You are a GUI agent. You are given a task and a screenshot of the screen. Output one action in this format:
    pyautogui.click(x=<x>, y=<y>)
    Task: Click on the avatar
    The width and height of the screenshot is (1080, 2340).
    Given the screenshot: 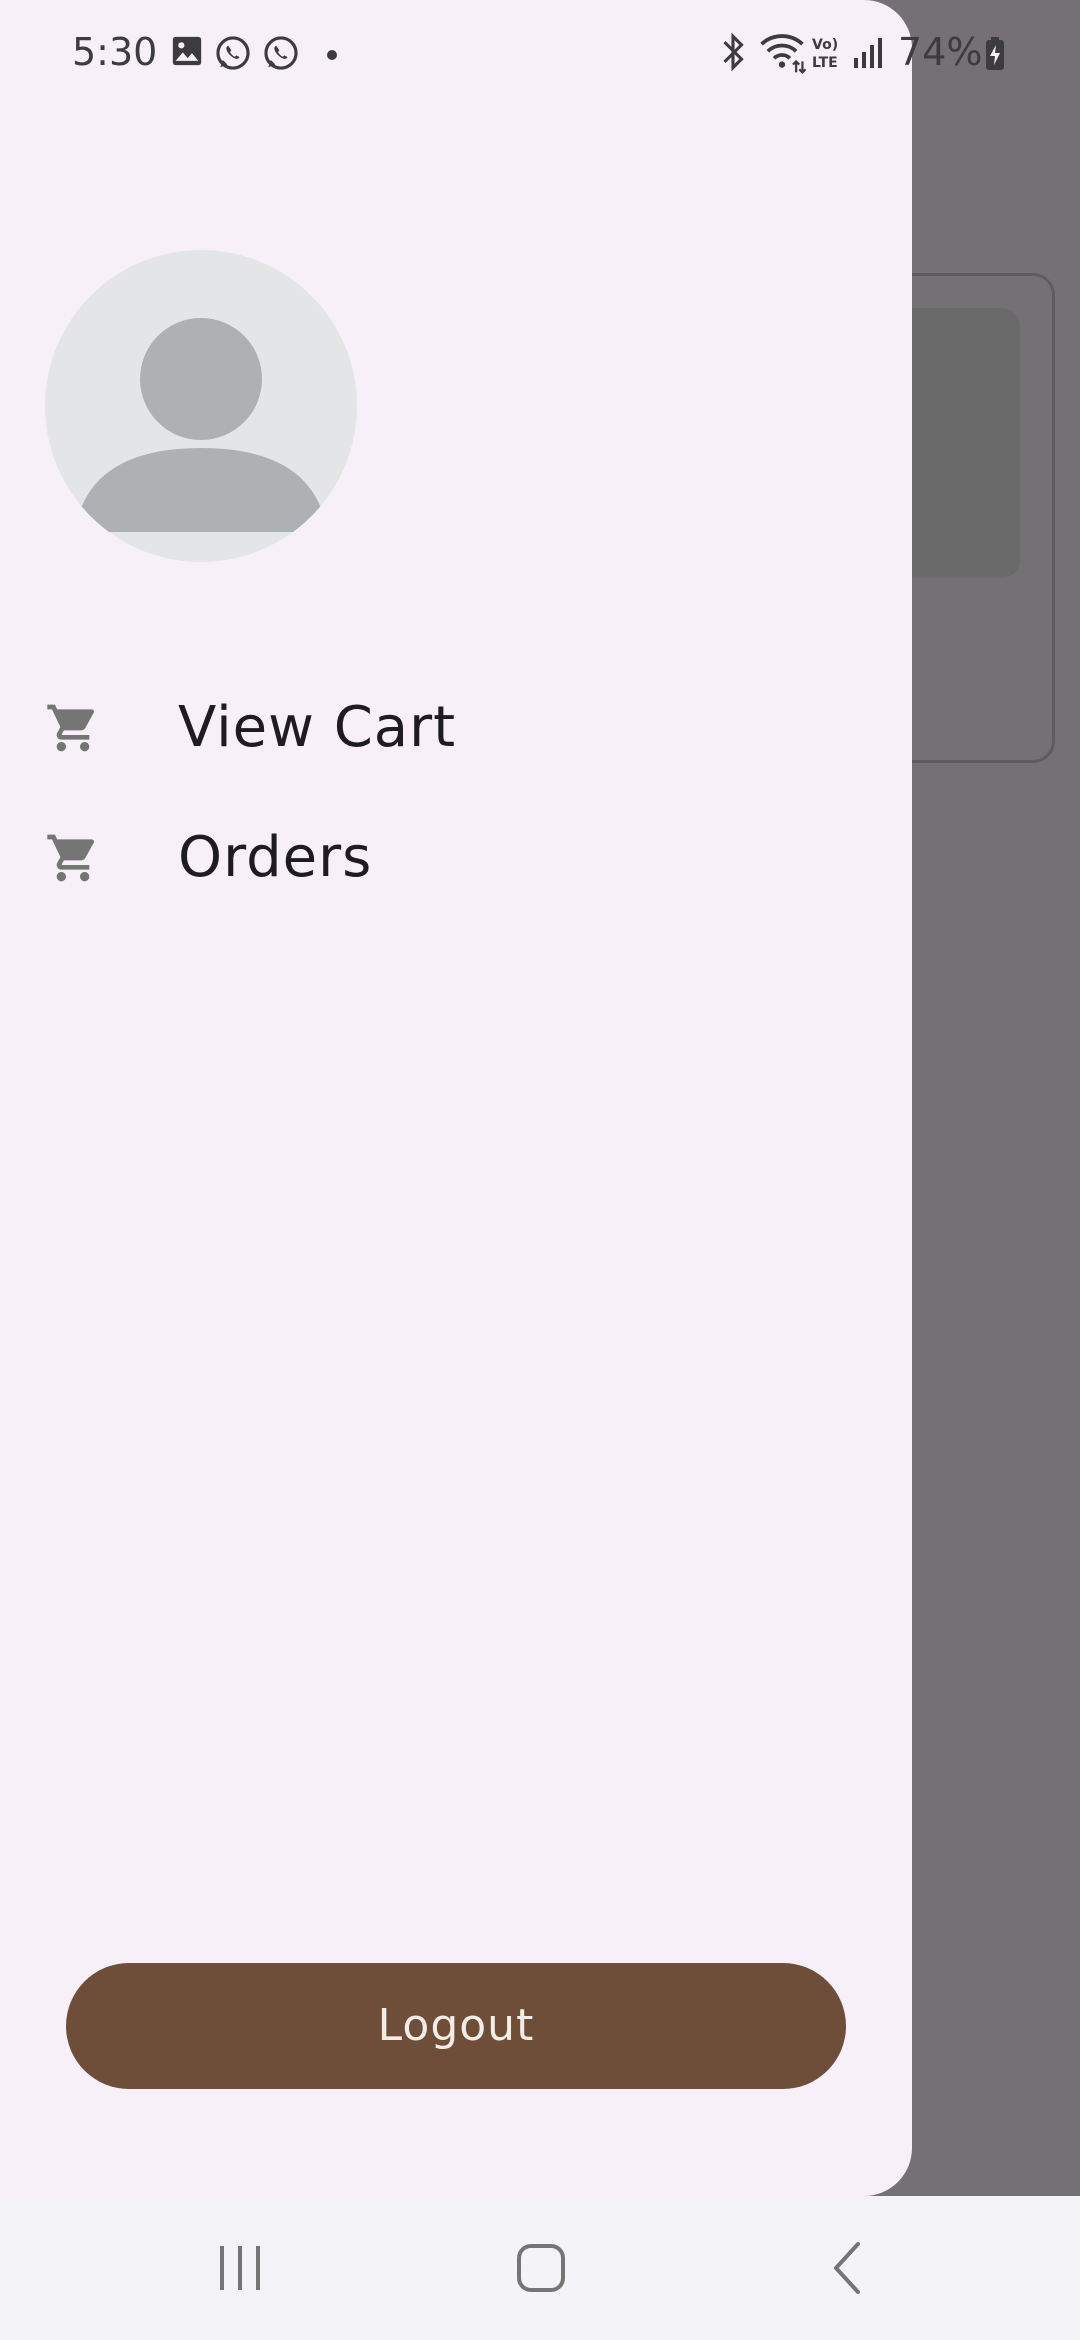 What is the action you would take?
    pyautogui.click(x=201, y=406)
    